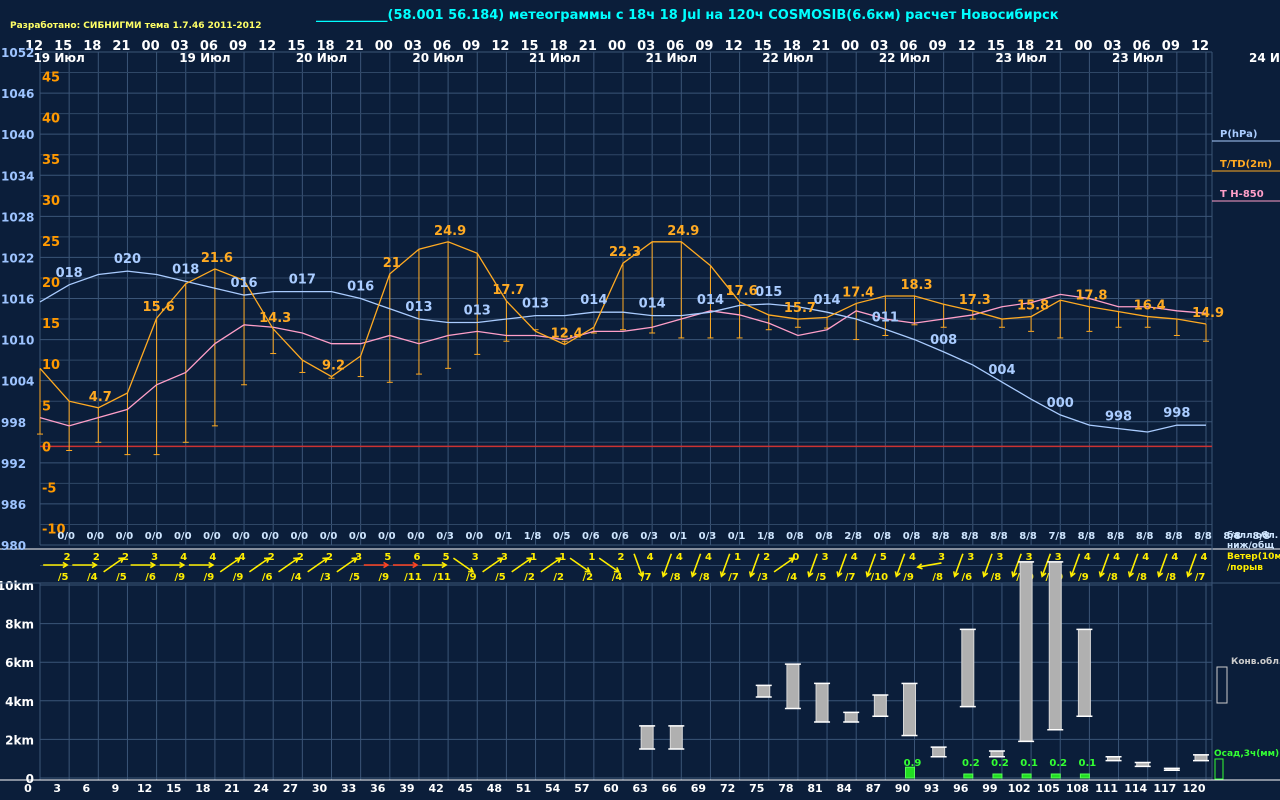 The height and width of the screenshot is (800, 1280). Describe the element at coordinates (392, 263) in the screenshot. I see `temperature-value-label: 21` at that location.